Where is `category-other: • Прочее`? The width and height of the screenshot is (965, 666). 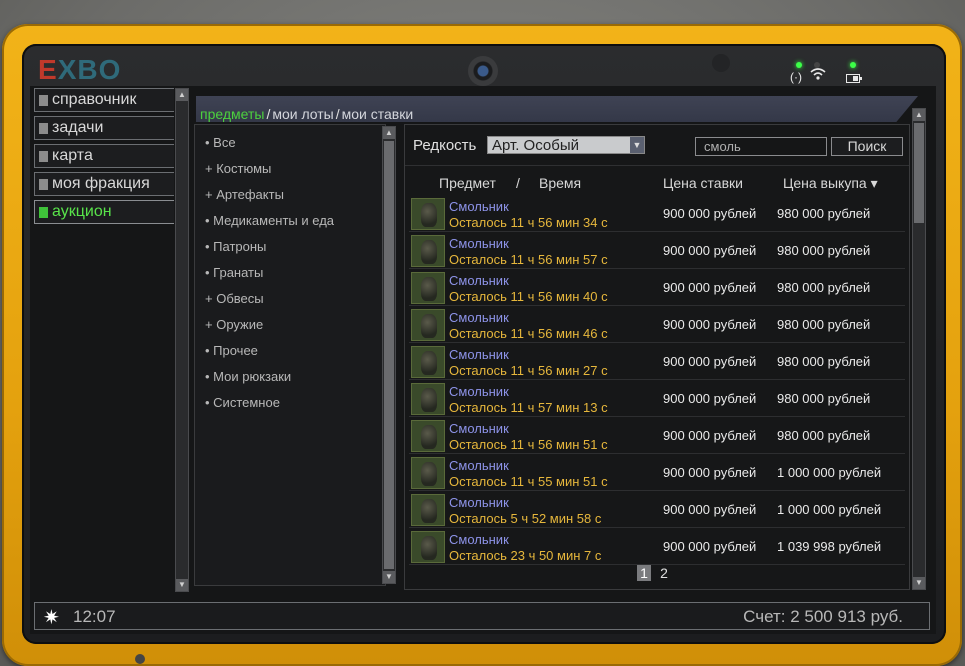
category-other: • Прочее is located at coordinates (231, 350).